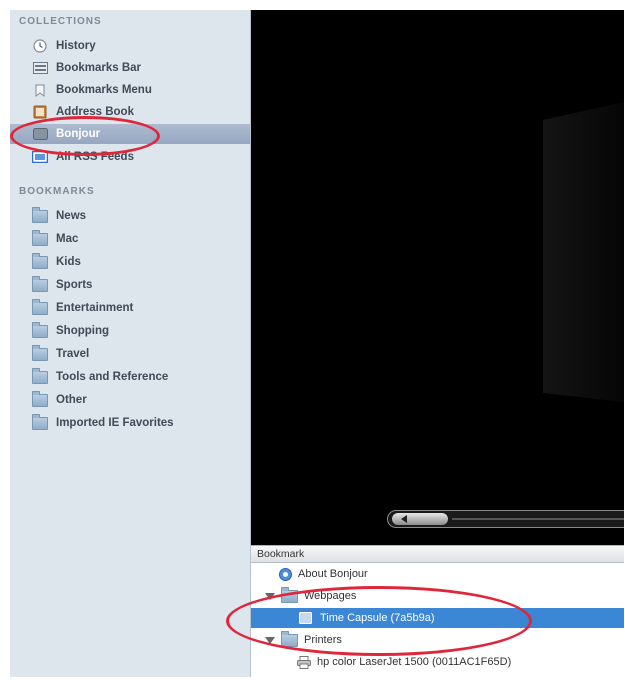 Image resolution: width=625 pixels, height=684 pixels. I want to click on bookmark-column-header: Bookmark, so click(437, 554).